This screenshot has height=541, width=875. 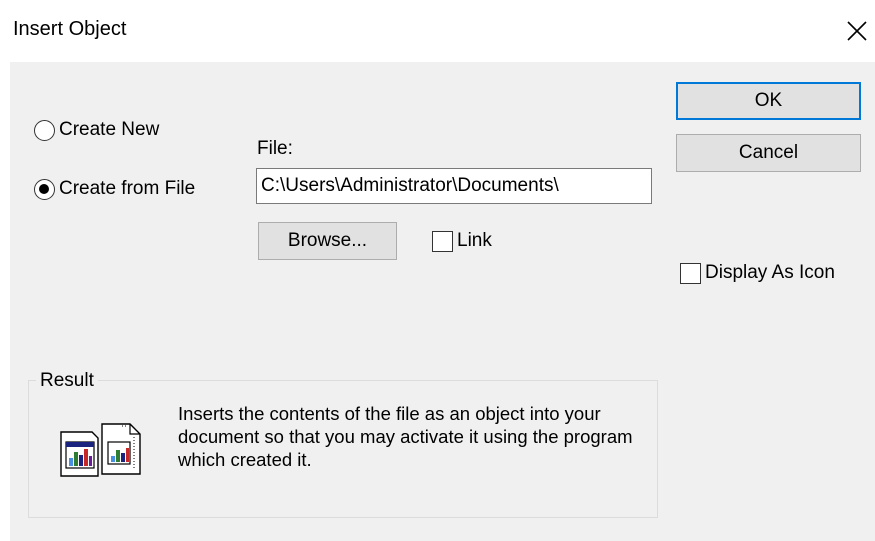 What do you see at coordinates (70, 29) in the screenshot?
I see `dialog-title: Insert Object` at bounding box center [70, 29].